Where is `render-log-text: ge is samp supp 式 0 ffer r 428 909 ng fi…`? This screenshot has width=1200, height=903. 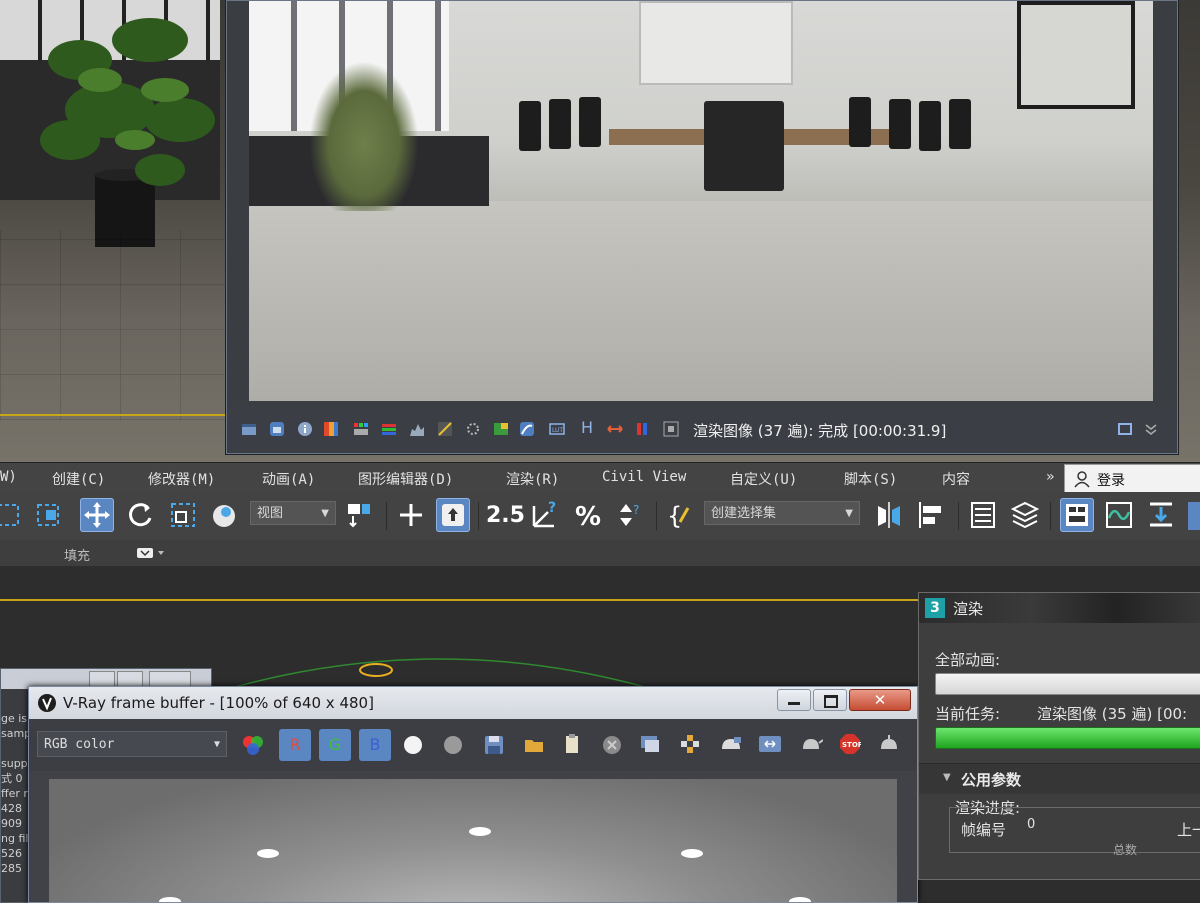 render-log-text: ge is samp supp 式 0 ffer r 428 909 ng fi… is located at coordinates (15, 793).